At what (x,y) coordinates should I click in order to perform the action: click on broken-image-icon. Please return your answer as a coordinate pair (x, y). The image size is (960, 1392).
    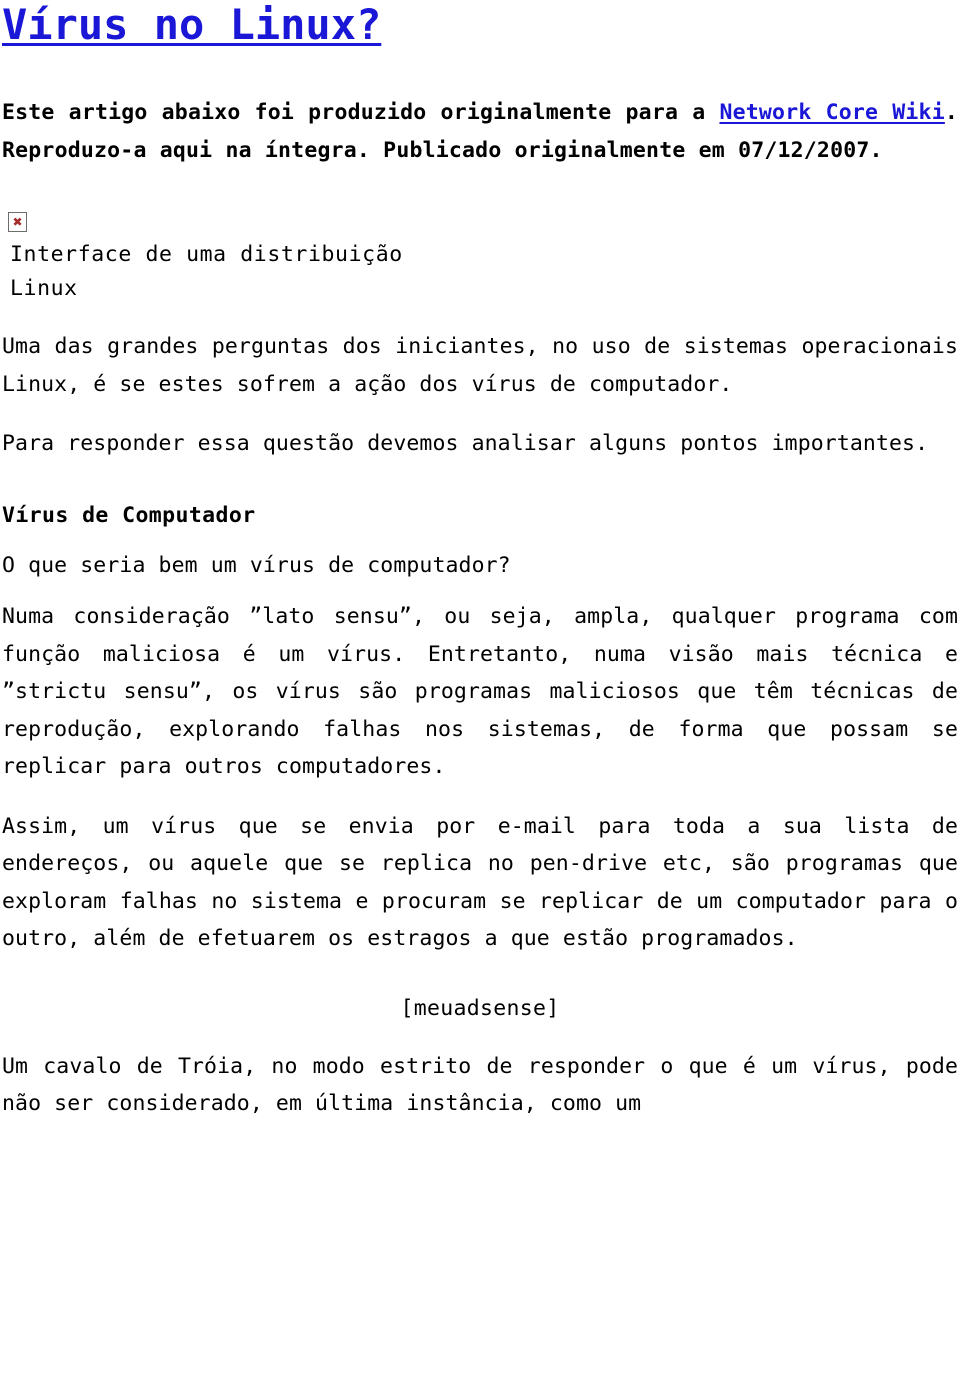
    Looking at the image, I should click on (17, 222).